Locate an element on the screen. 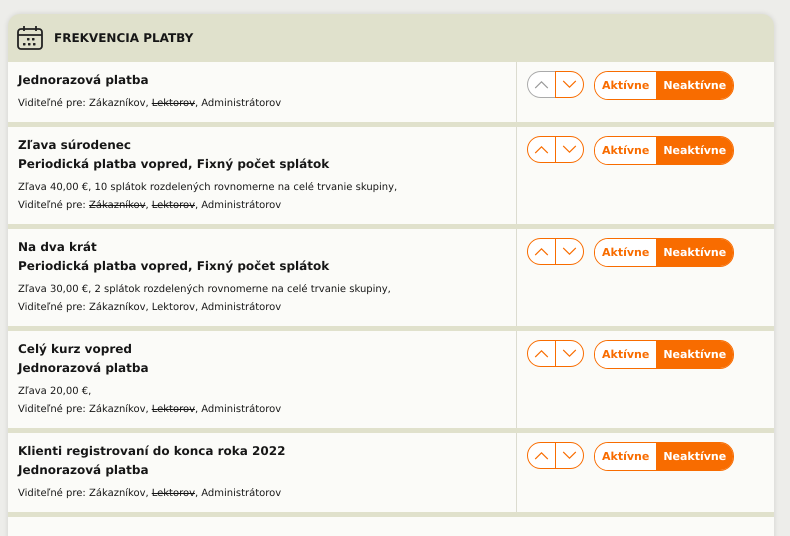 Image resolution: width=790 pixels, height=536 pixels. item-title: Zľava súrodenec is located at coordinates (75, 145).